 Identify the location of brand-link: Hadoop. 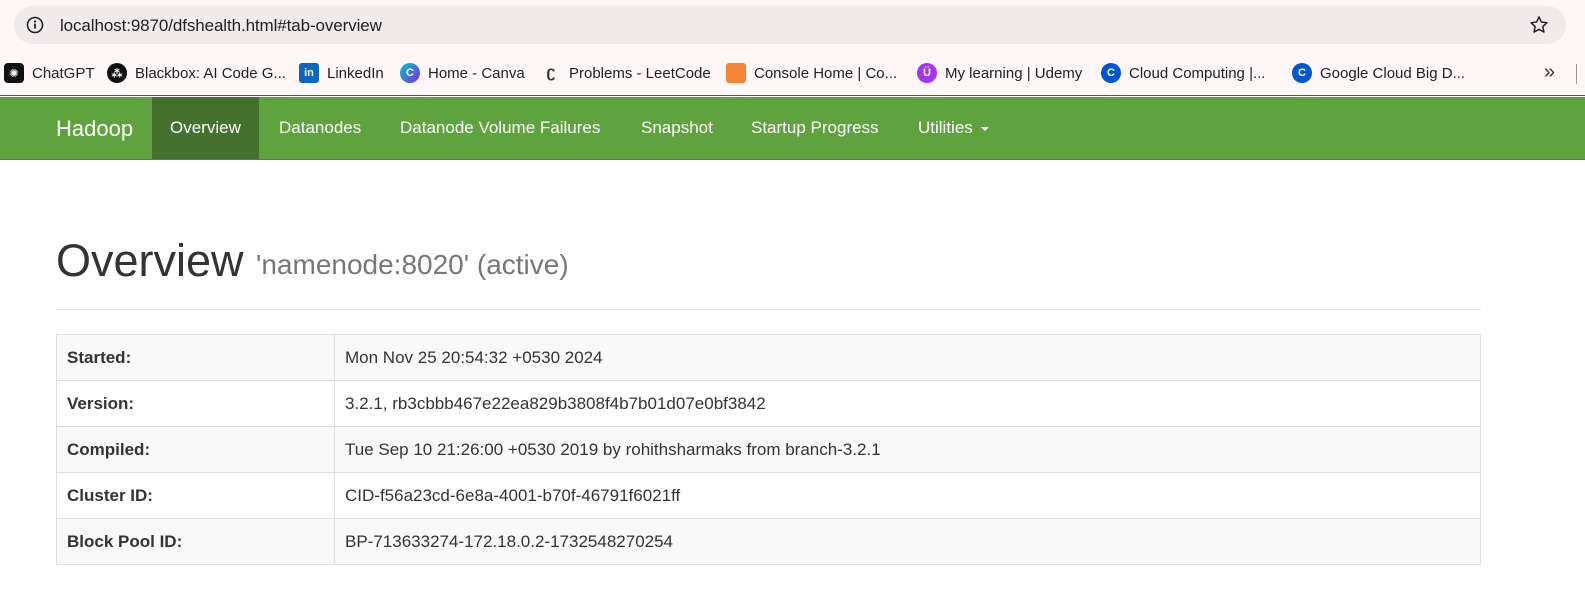
(94, 129).